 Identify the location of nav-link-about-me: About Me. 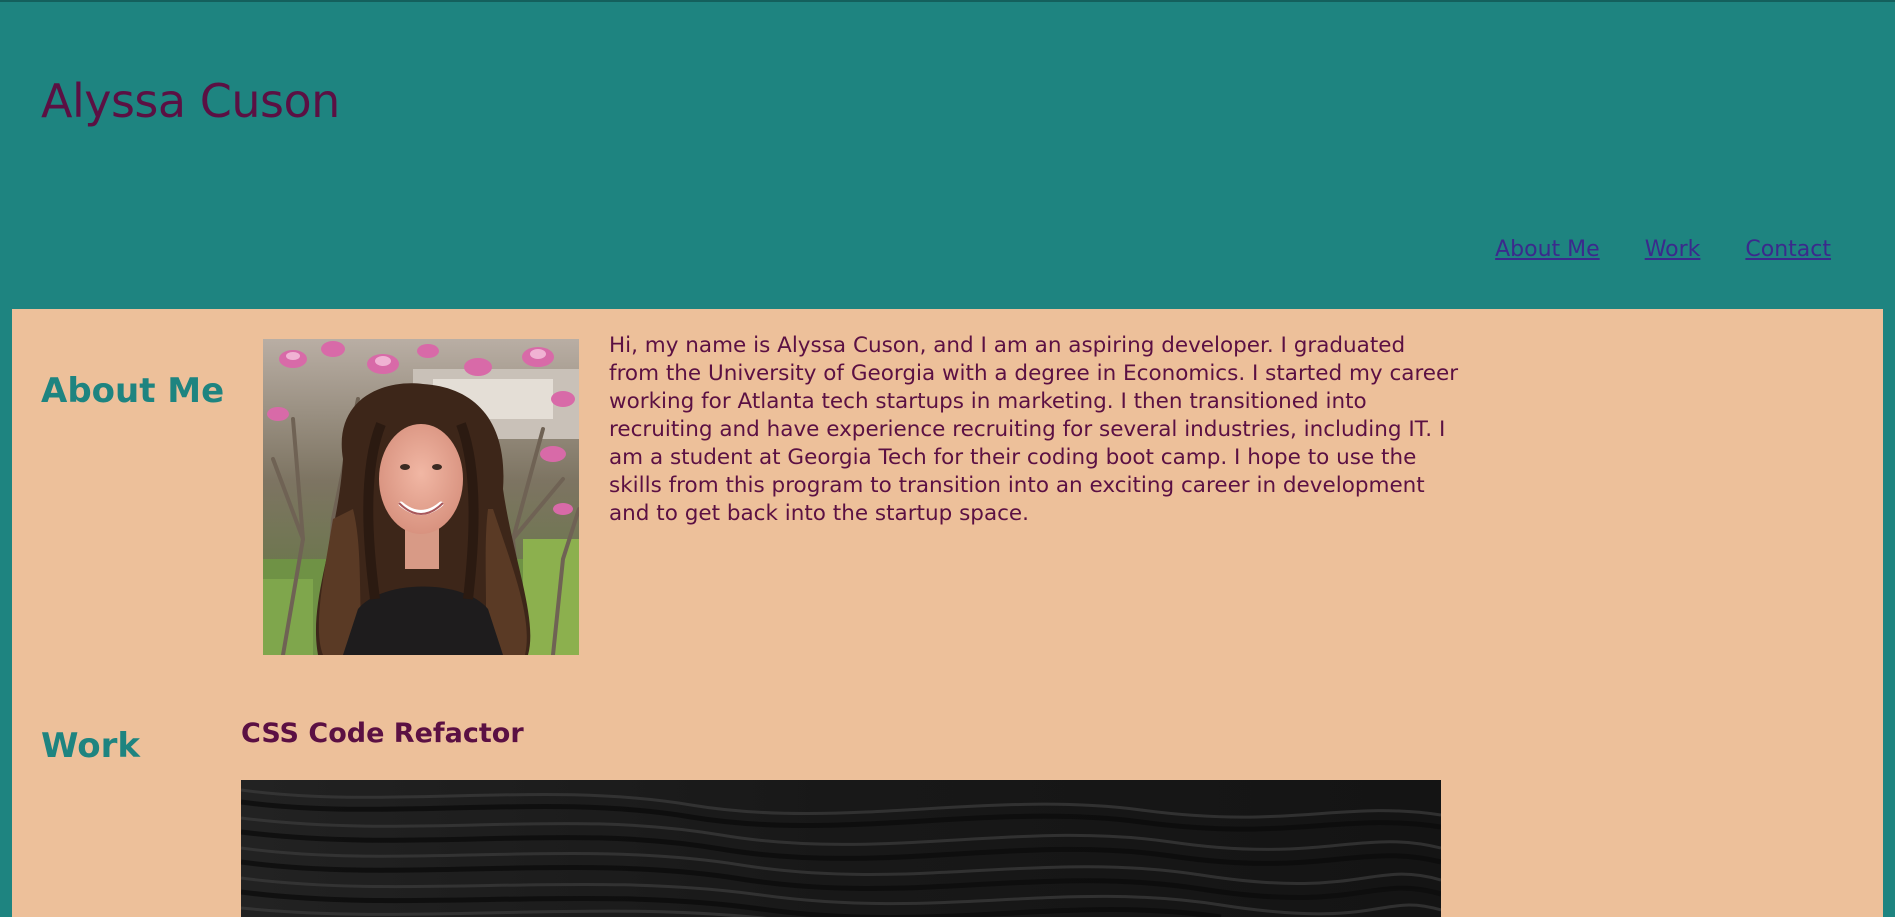
(1547, 249).